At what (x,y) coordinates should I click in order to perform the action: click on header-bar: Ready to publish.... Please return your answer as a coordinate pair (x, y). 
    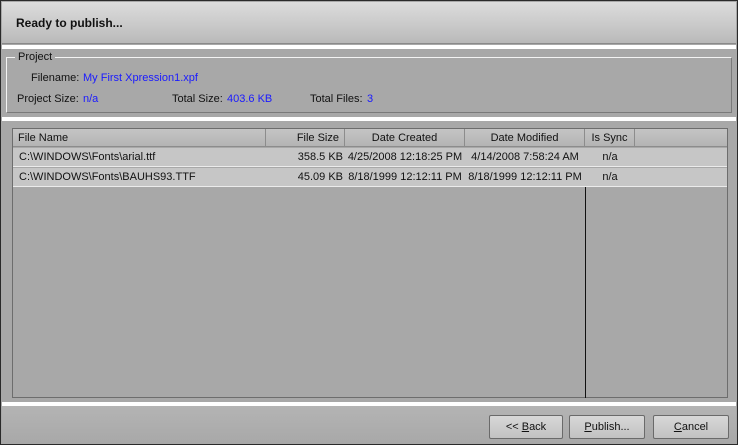
    Looking at the image, I should click on (369, 23).